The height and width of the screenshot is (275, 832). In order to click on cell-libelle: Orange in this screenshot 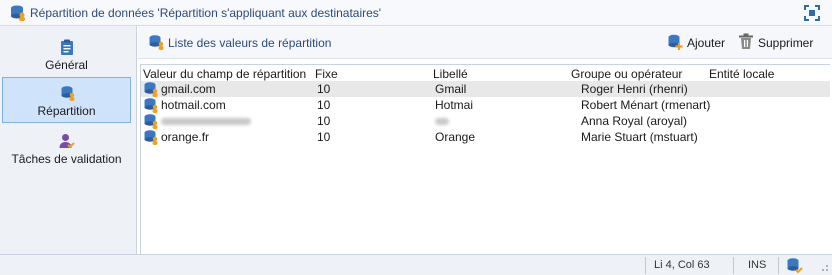, I will do `click(455, 137)`.